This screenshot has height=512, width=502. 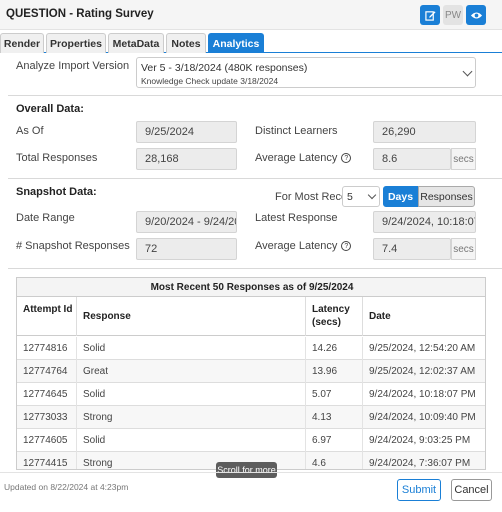 What do you see at coordinates (47, 371) in the screenshot?
I see `cell-attempt-id: 12774764` at bounding box center [47, 371].